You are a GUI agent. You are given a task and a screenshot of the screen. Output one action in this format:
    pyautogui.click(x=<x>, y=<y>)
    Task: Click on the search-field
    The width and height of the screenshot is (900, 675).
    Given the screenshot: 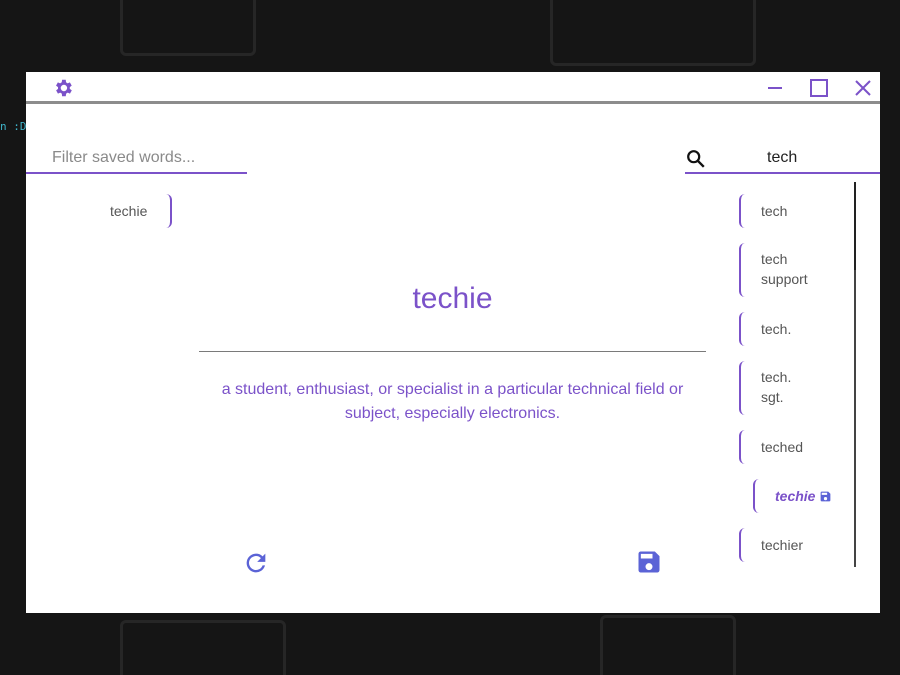 What is the action you would take?
    pyautogui.click(x=791, y=159)
    